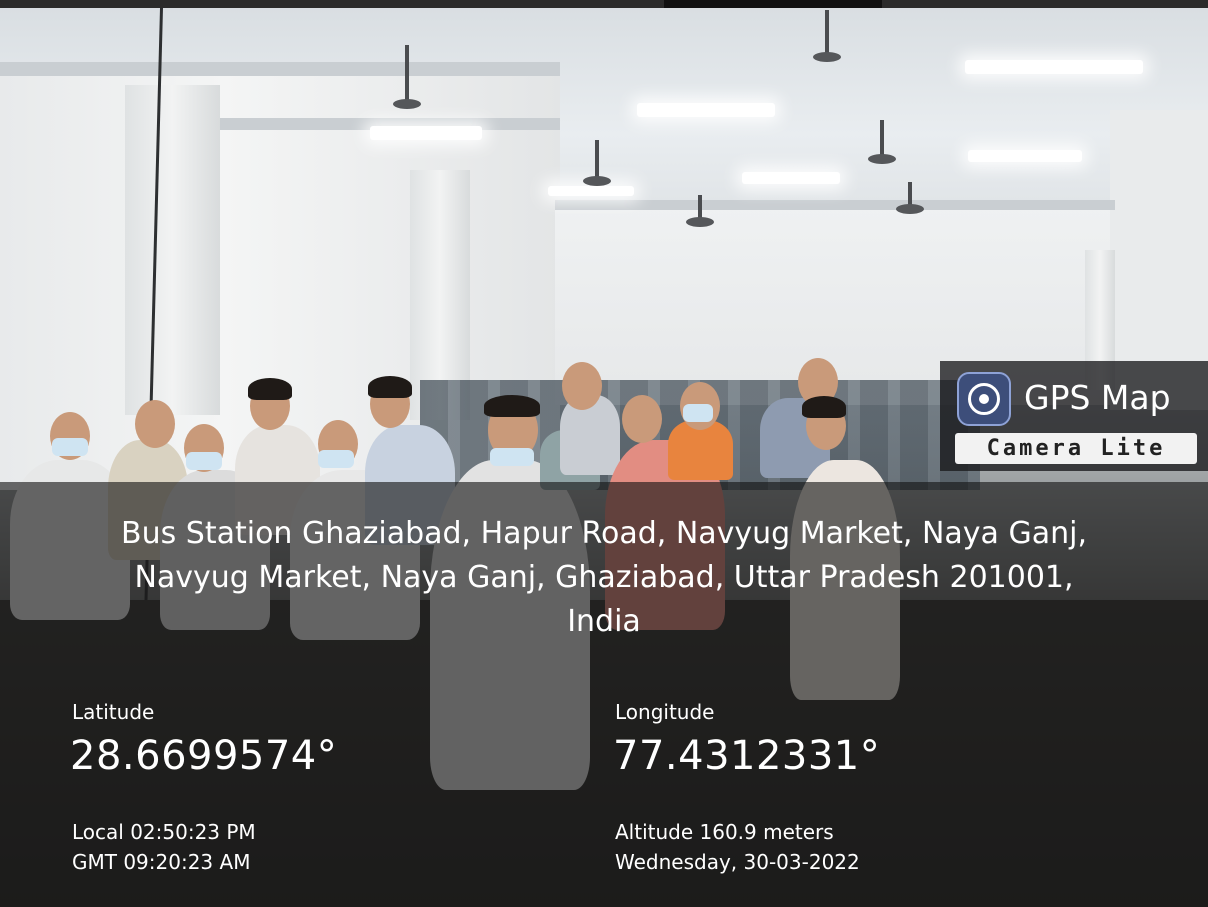  I want to click on longitude-value: 77.4312331°, so click(747, 756).